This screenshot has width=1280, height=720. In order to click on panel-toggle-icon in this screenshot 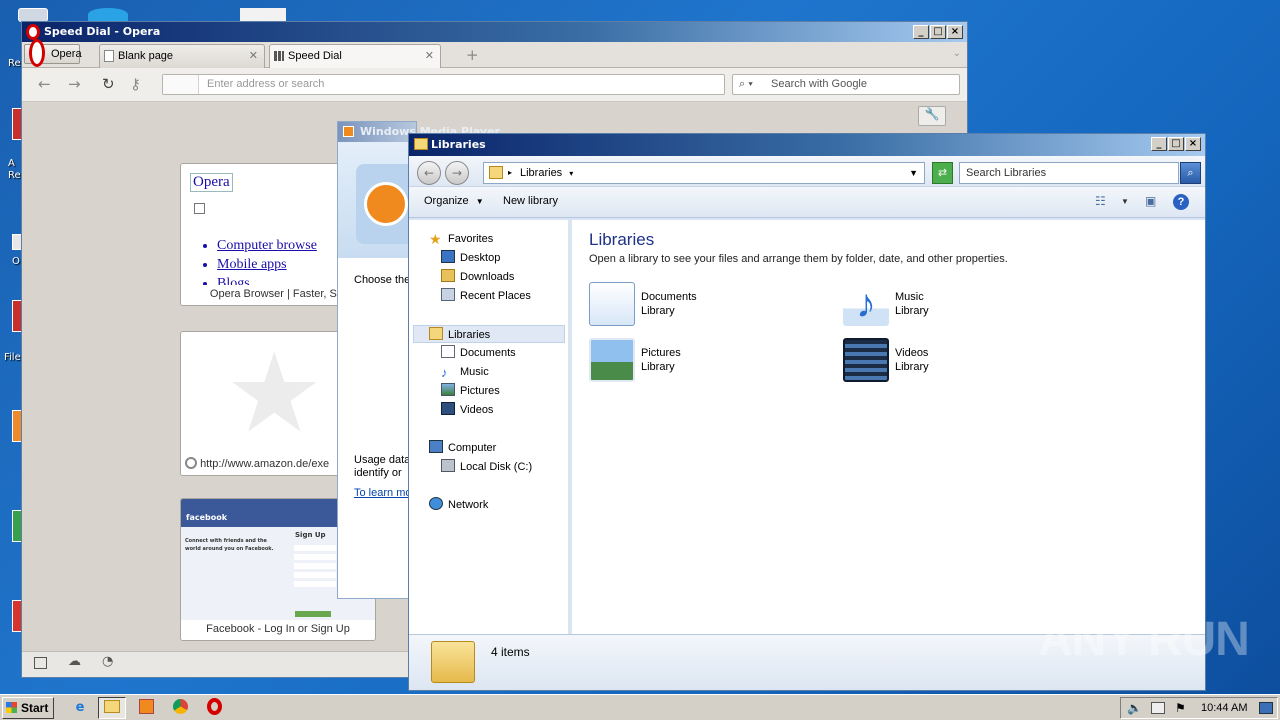, I will do `click(40, 663)`.